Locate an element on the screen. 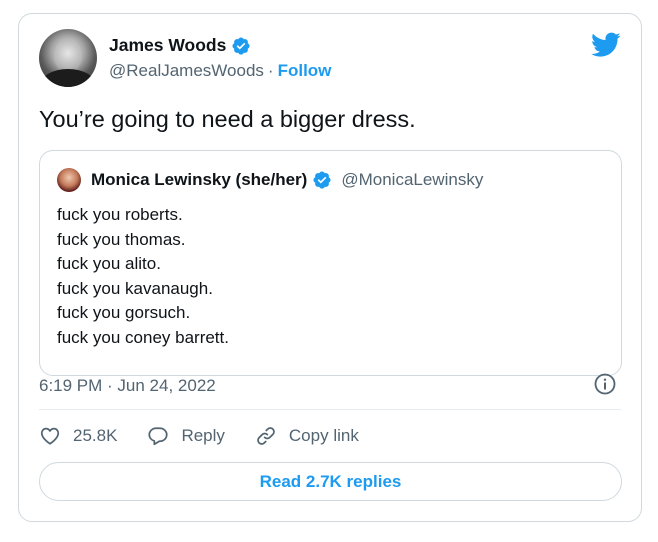  tweet-timestamp: 6:19 PM · Jun 24, 2022 is located at coordinates (127, 386).